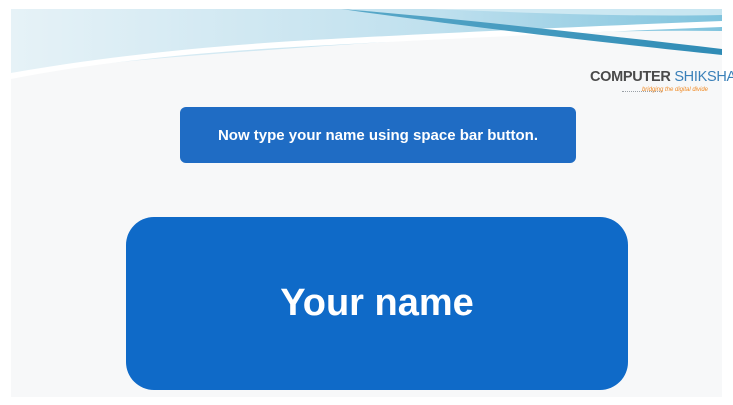 The width and height of the screenshot is (733, 405). I want to click on your-name-text: Your name, so click(377, 303).